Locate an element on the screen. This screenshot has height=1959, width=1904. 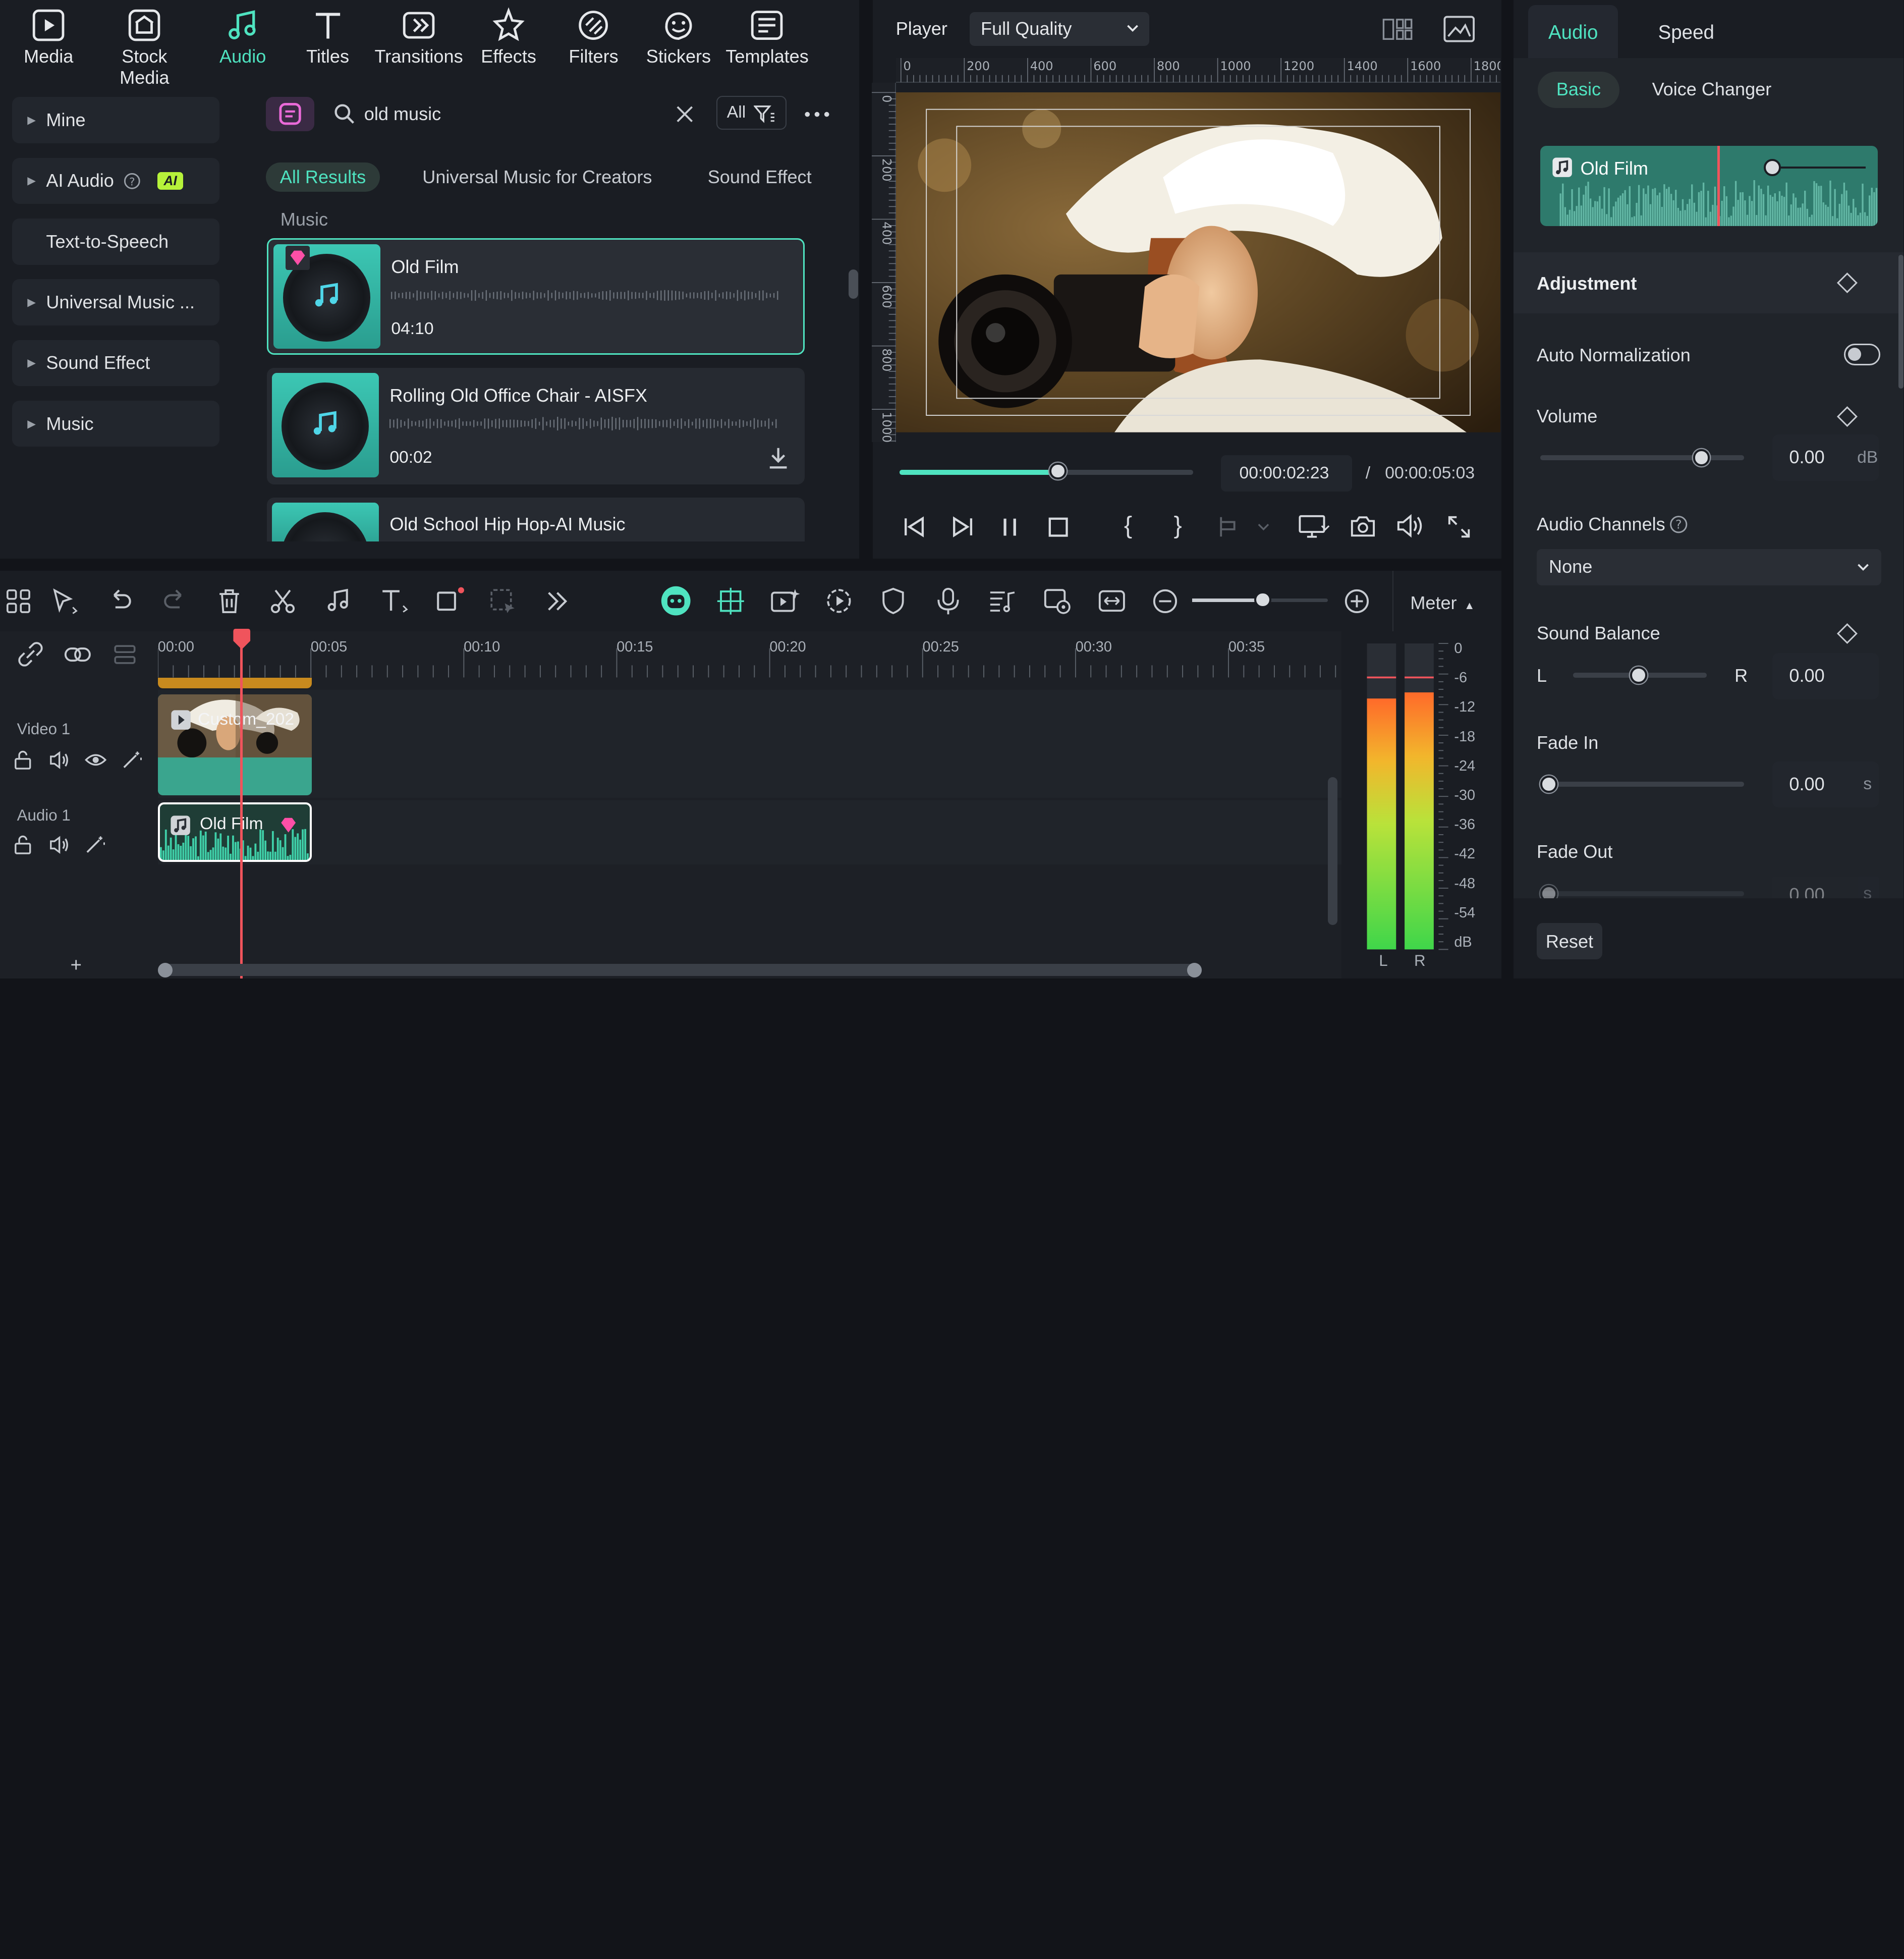
playhead-handle is located at coordinates (241, 639).